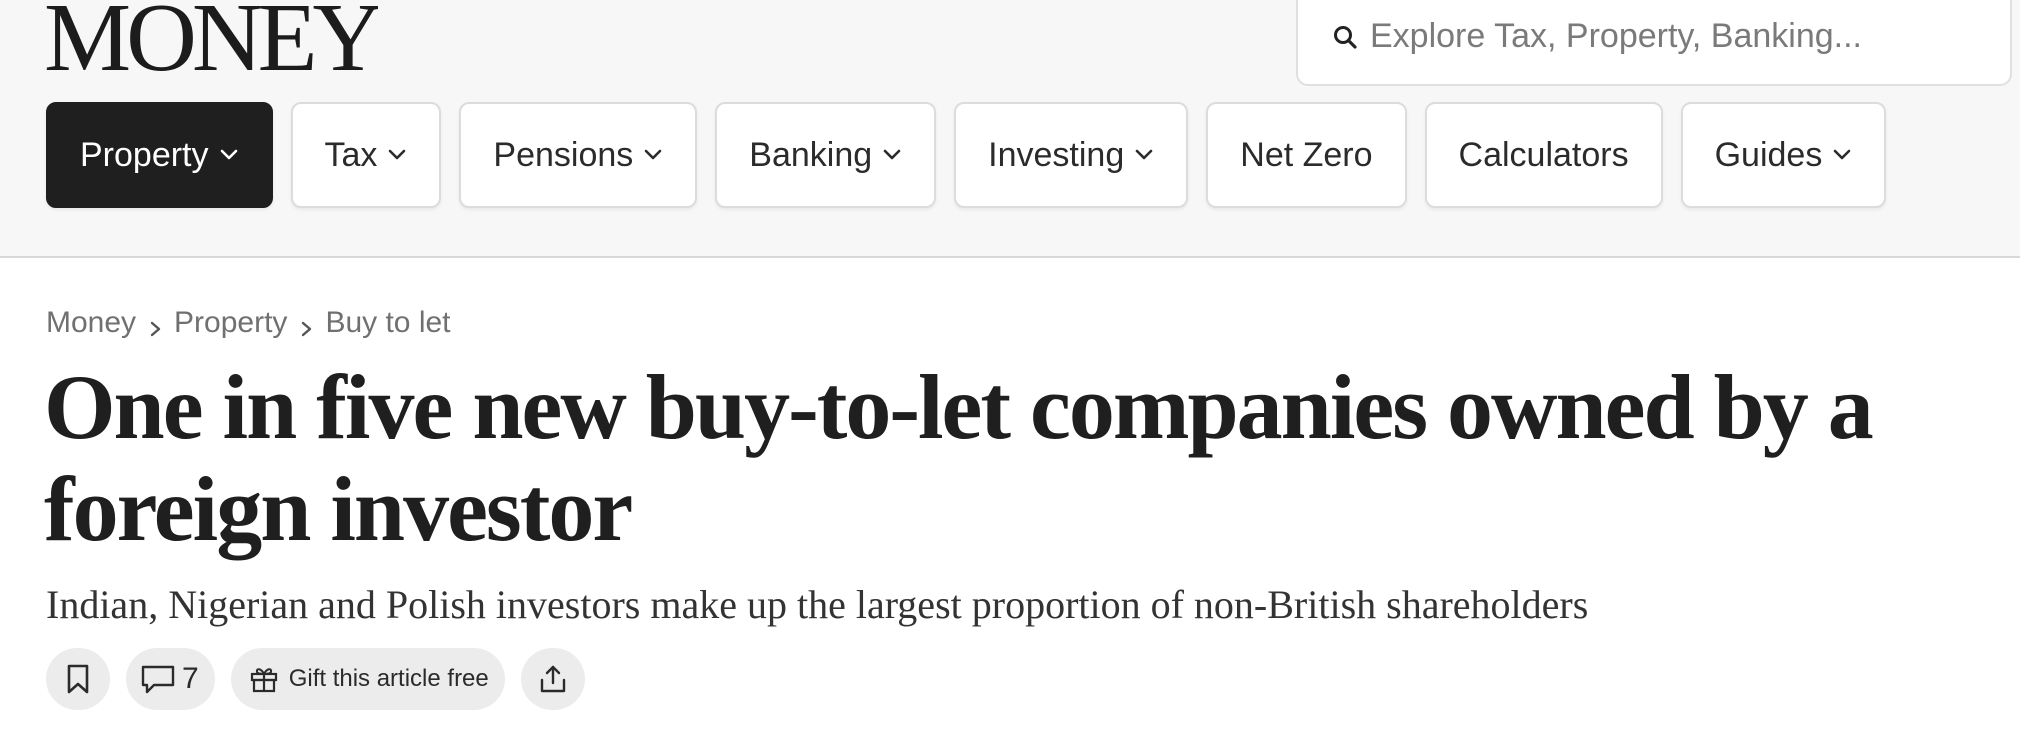  I want to click on nav-item-label: Investing, so click(1056, 154).